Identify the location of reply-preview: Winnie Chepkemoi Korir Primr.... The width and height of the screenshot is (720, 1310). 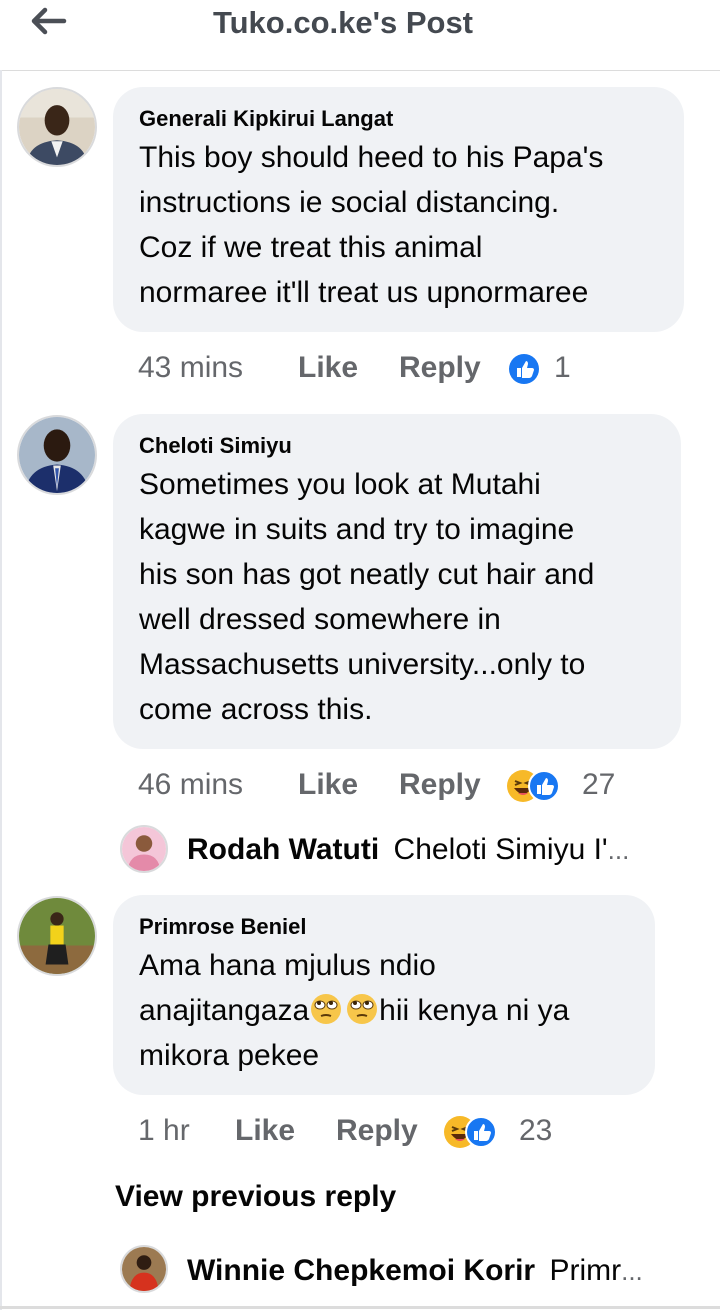
(415, 1271).